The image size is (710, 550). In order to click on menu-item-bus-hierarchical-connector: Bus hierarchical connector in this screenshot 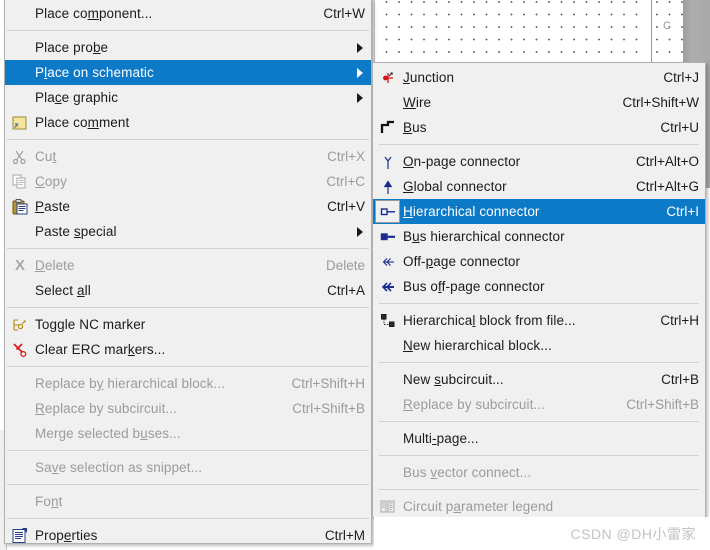, I will do `click(539, 236)`.